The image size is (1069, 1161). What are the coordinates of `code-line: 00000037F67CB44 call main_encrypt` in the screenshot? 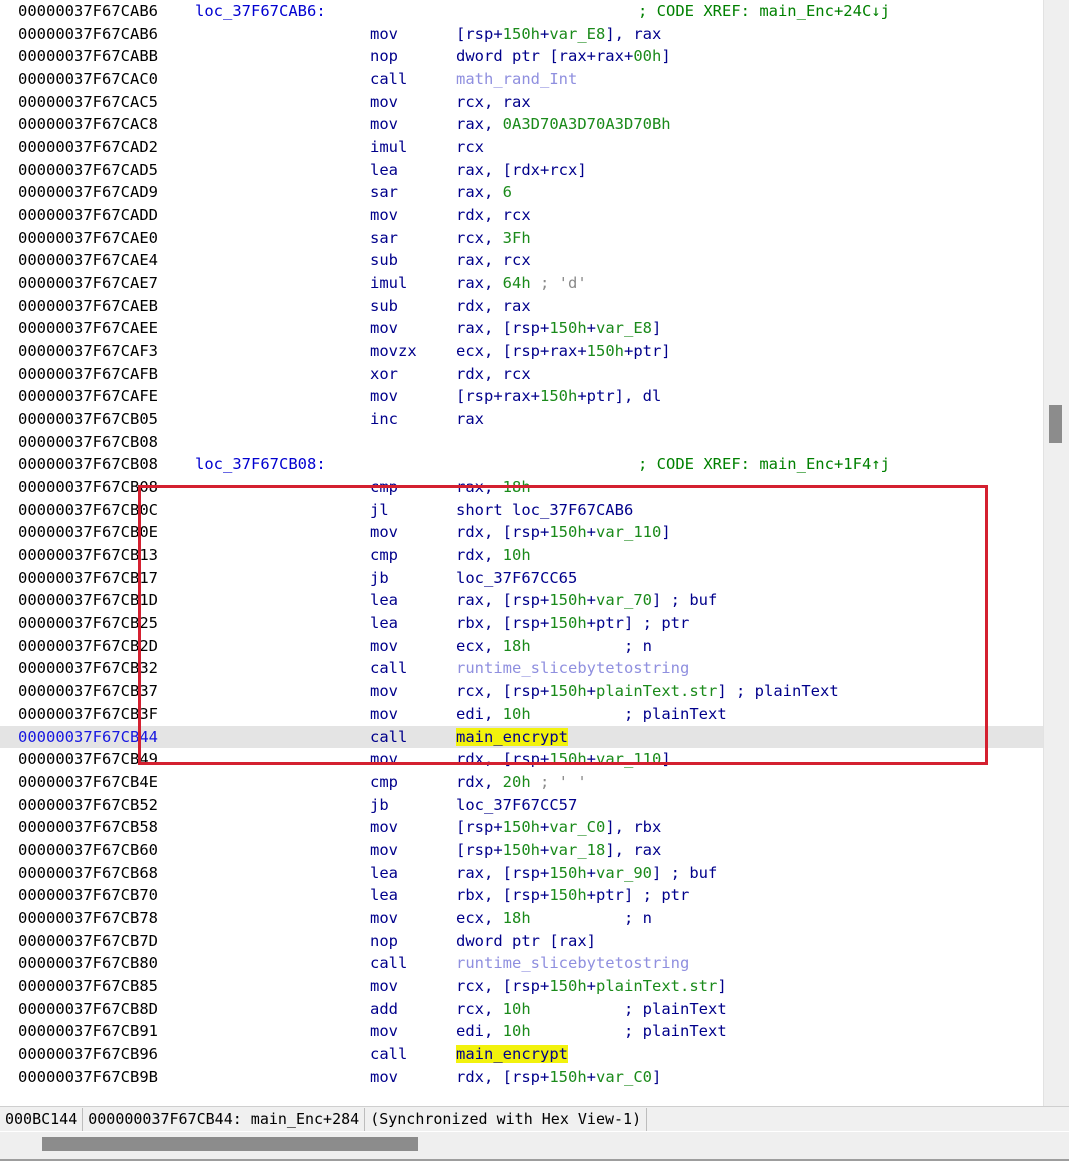 It's located at (521, 737).